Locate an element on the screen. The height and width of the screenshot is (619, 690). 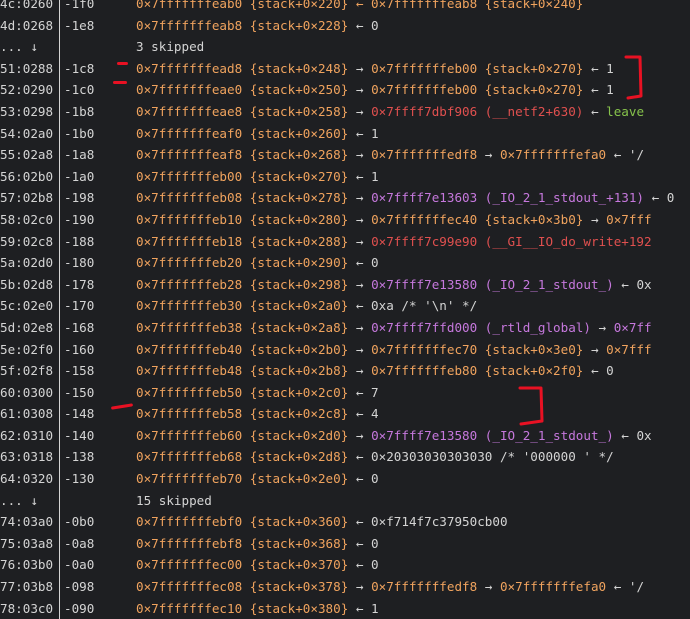
stack-index: 75:03a8 is located at coordinates (27, 543).